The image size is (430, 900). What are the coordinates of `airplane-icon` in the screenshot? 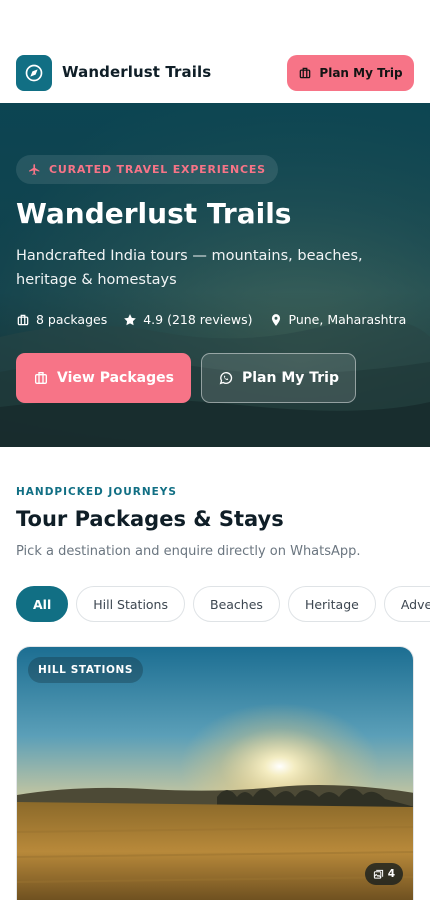 It's located at (34, 169).